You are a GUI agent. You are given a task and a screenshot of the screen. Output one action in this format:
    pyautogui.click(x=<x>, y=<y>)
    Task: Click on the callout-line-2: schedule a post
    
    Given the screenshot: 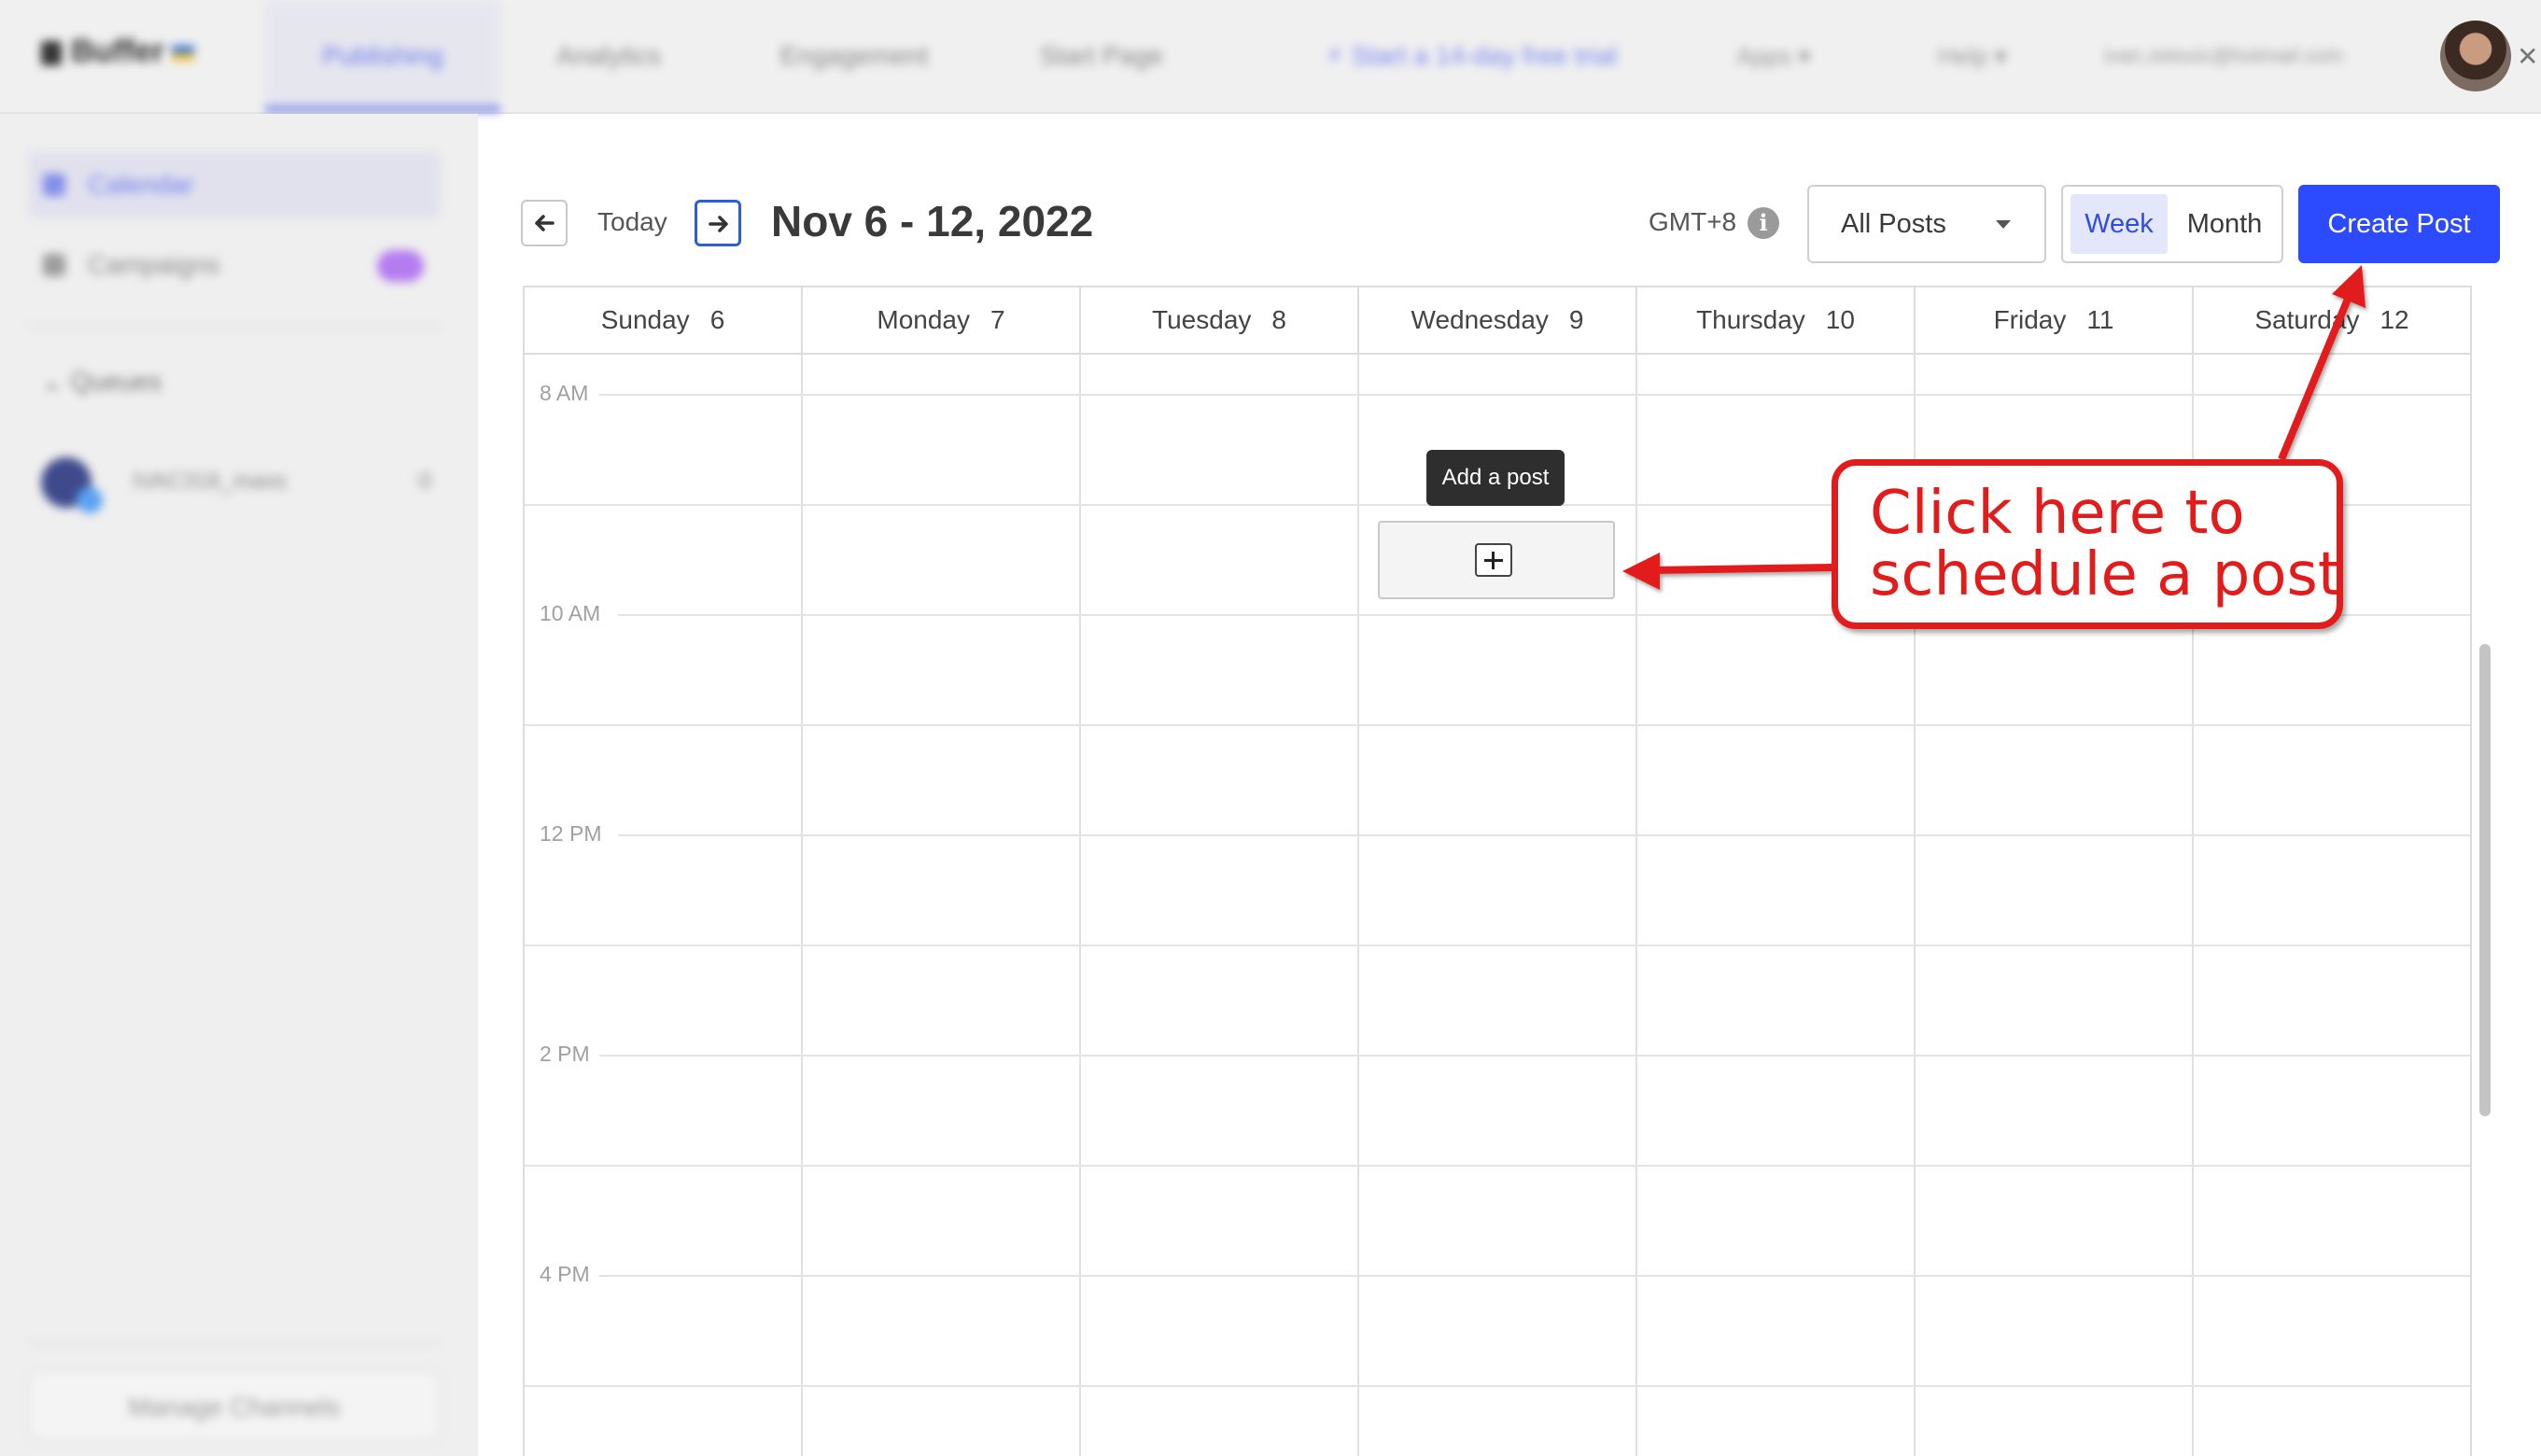 What is the action you would take?
    pyautogui.click(x=2106, y=574)
    